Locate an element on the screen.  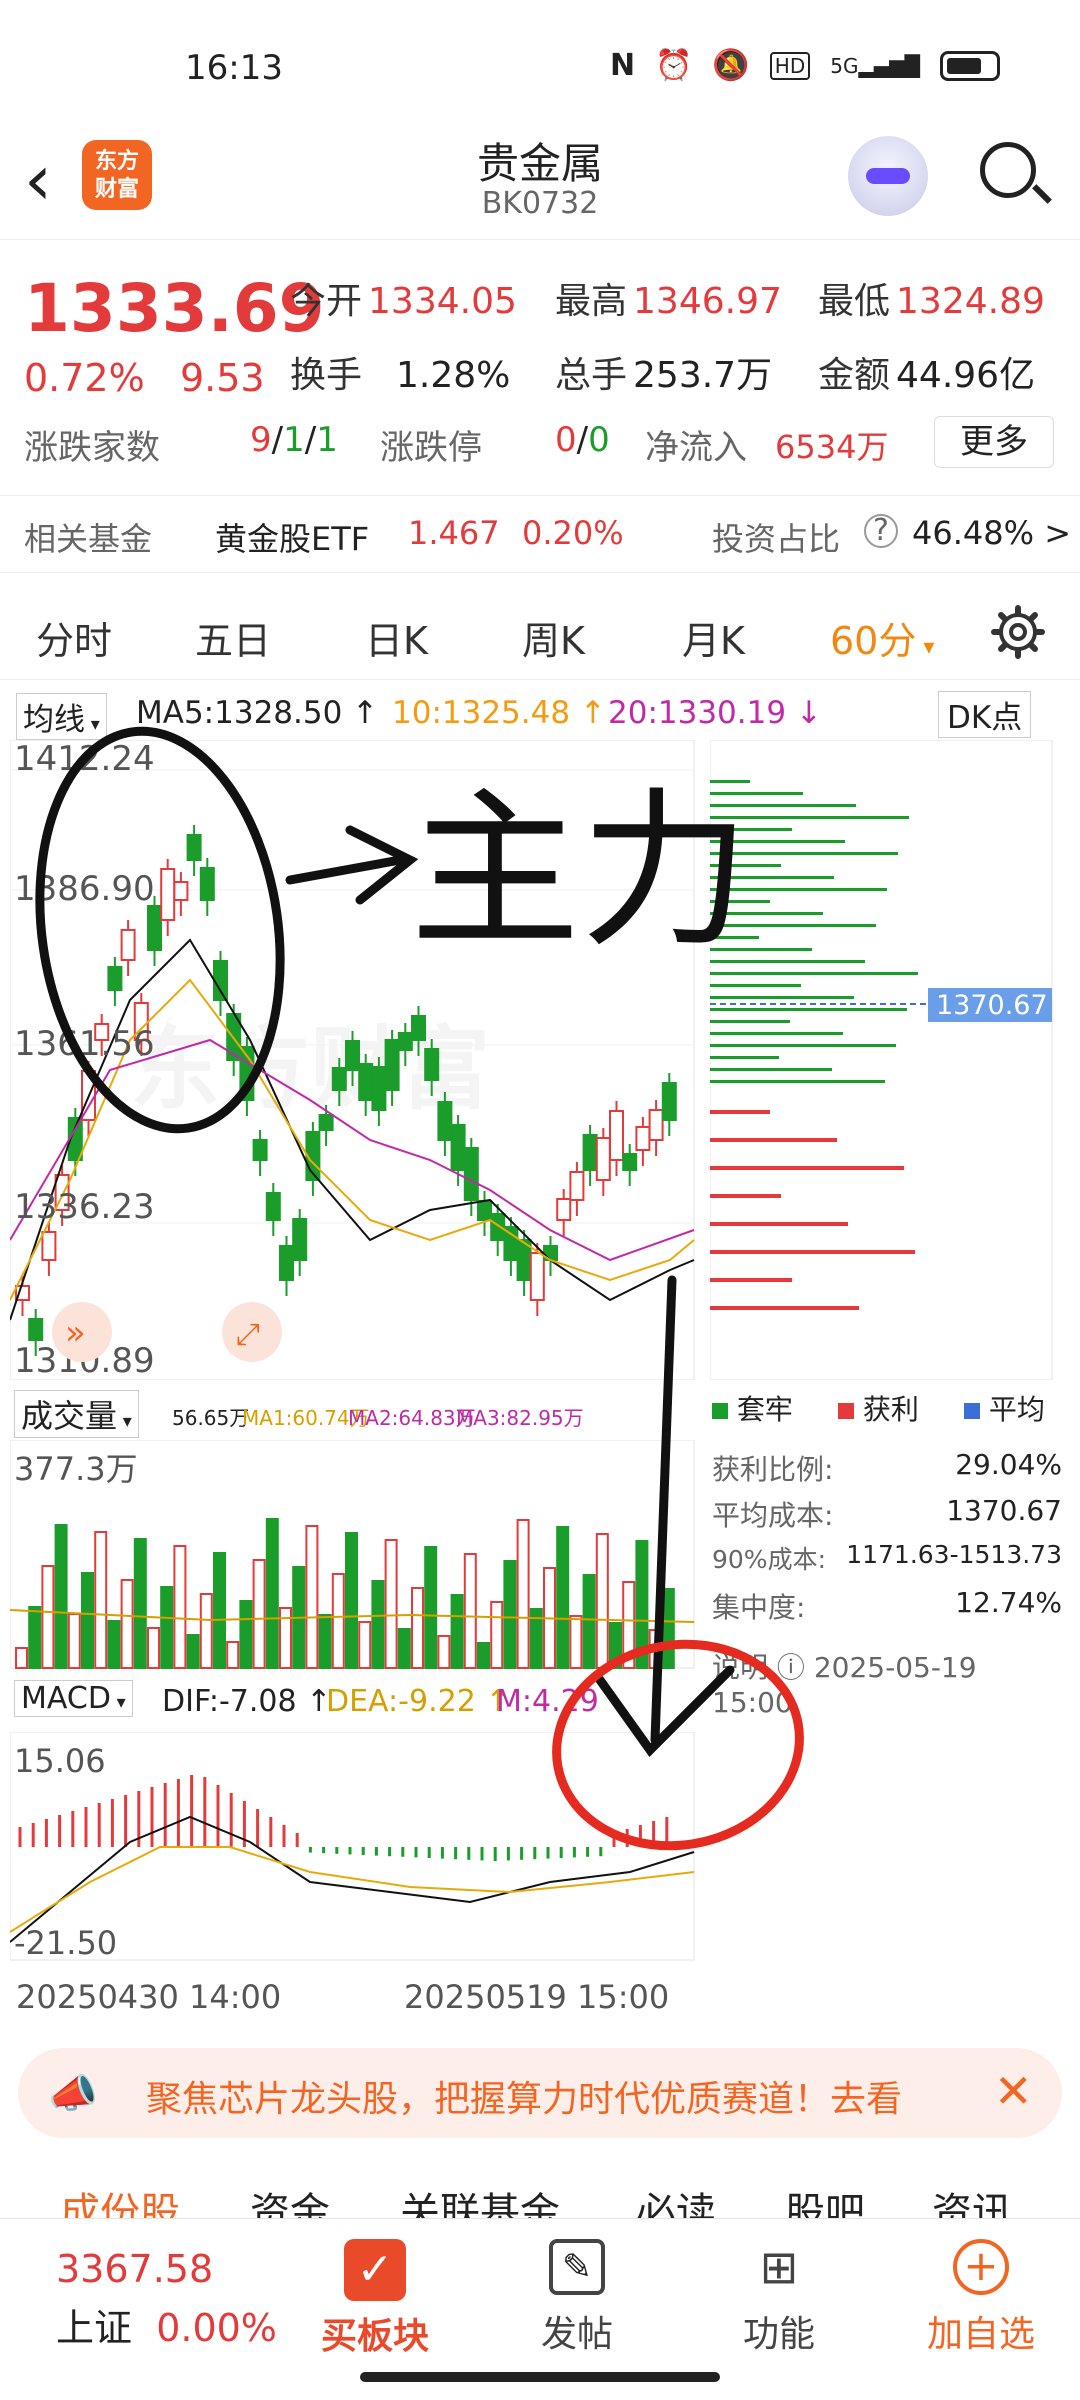
index-name: 上证 is located at coordinates (94, 2328).